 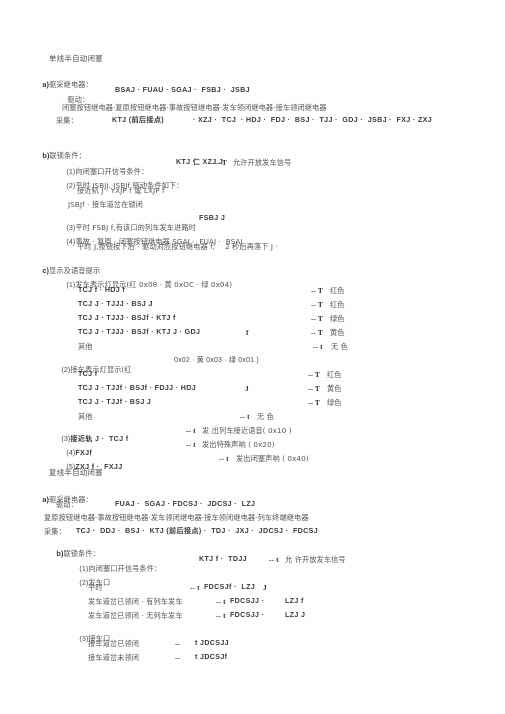 I want to click on s2-collect-label: 采集：, so click(x=55, y=531).